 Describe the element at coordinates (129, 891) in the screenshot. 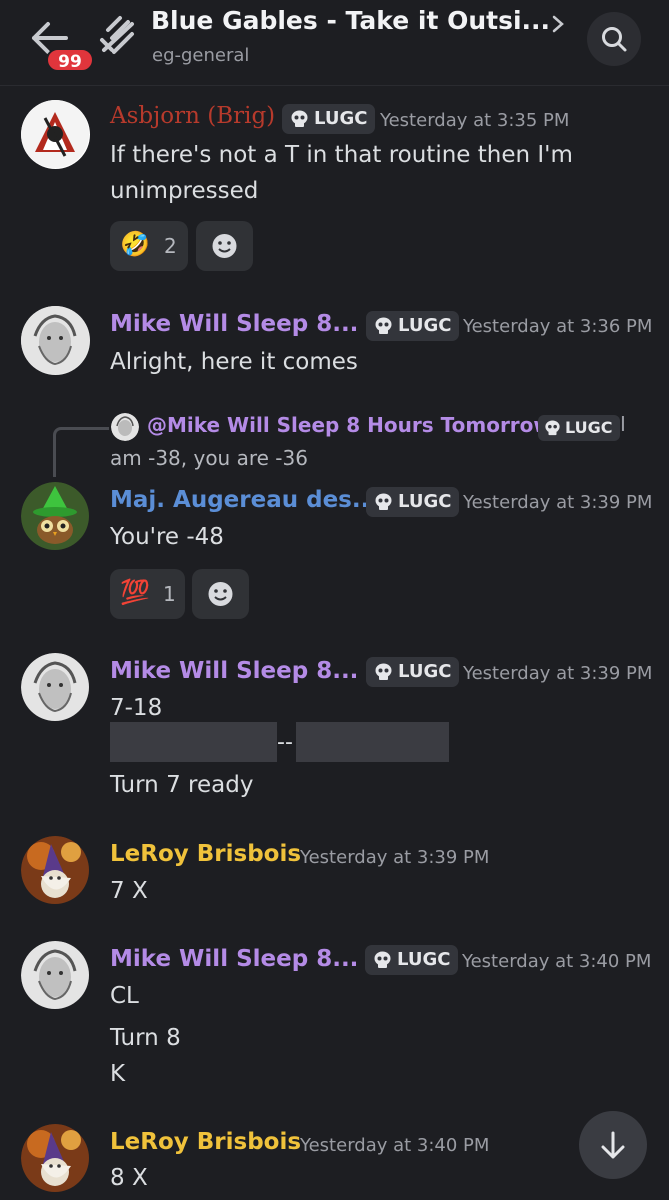

I see `message-text: 7 X` at that location.